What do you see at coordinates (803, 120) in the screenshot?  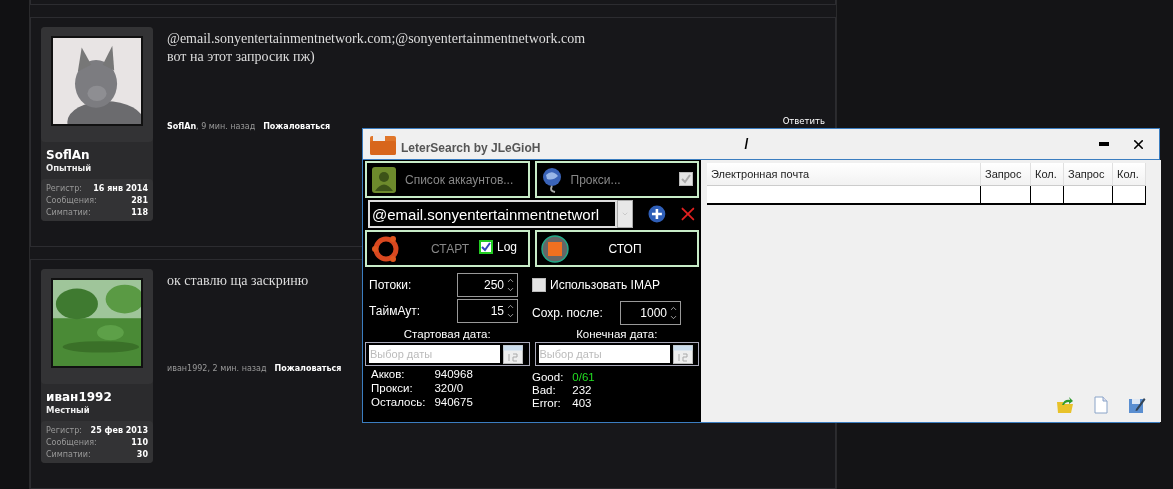 I see `reply-link: Ответить` at bounding box center [803, 120].